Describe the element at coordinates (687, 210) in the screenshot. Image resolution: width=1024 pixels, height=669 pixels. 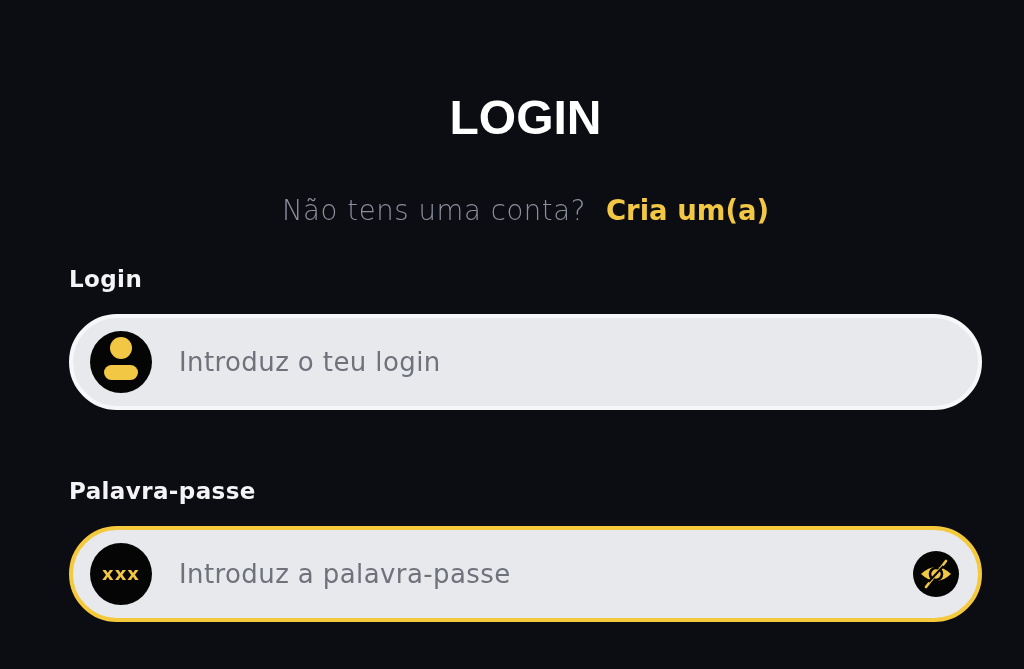
I see `create-account-link: Cria um(a)` at that location.